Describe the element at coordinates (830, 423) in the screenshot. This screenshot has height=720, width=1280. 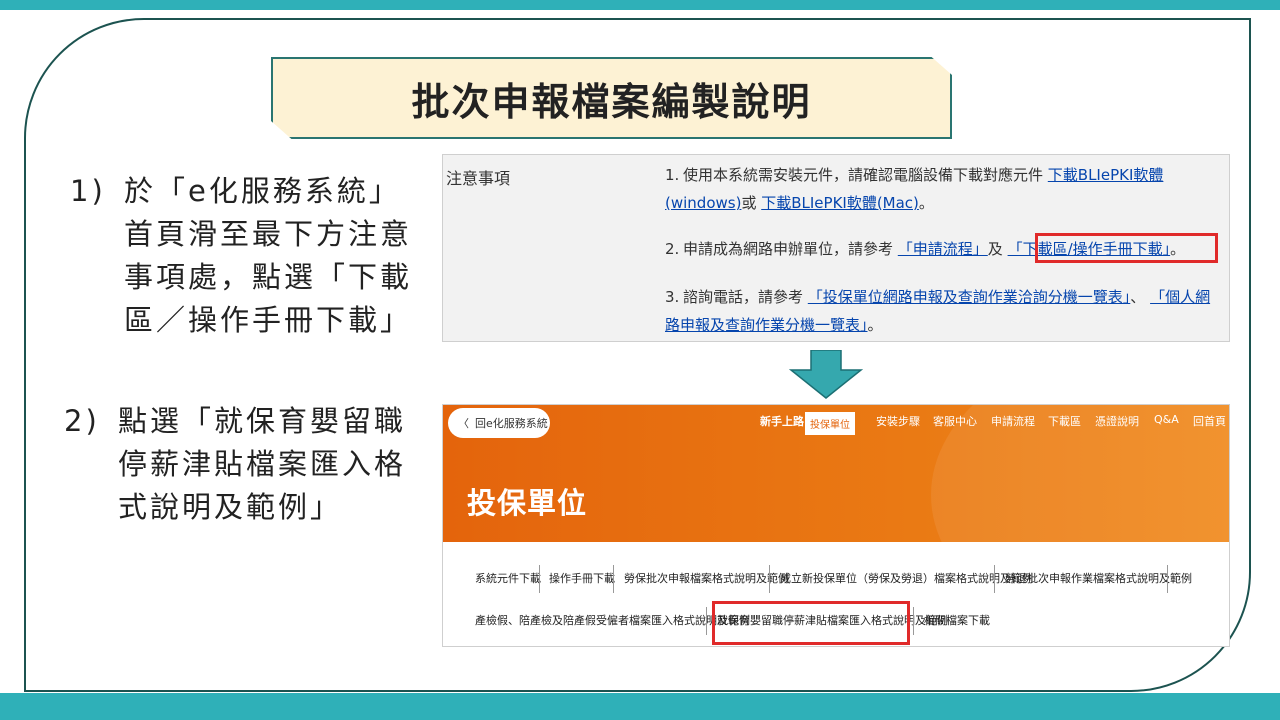
I see `nav-badge-employer: 投保單位` at that location.